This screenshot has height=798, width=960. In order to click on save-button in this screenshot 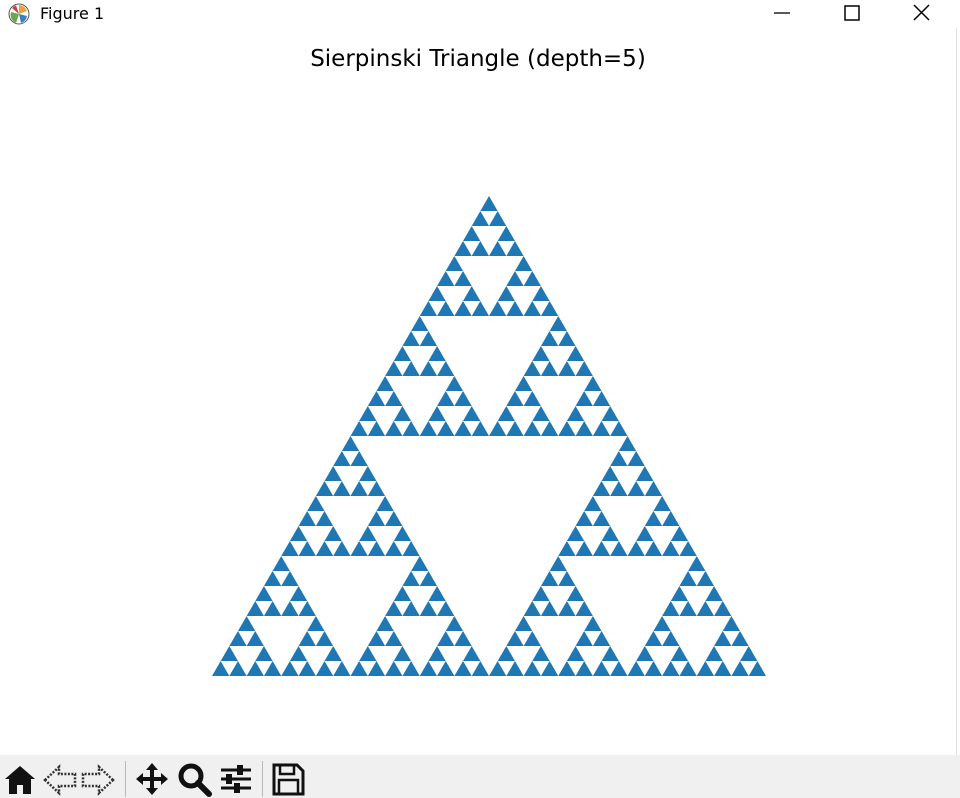, I will do `click(288, 779)`.